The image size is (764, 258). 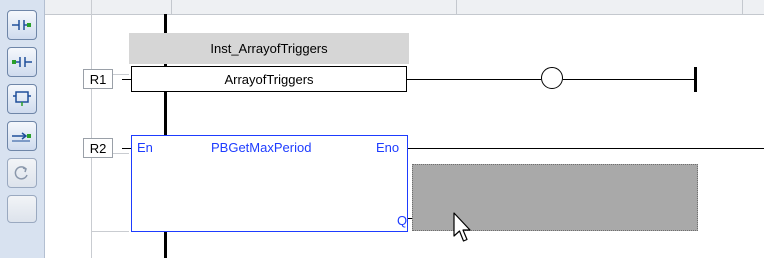 What do you see at coordinates (98, 148) in the screenshot?
I see `rung-label: R2` at bounding box center [98, 148].